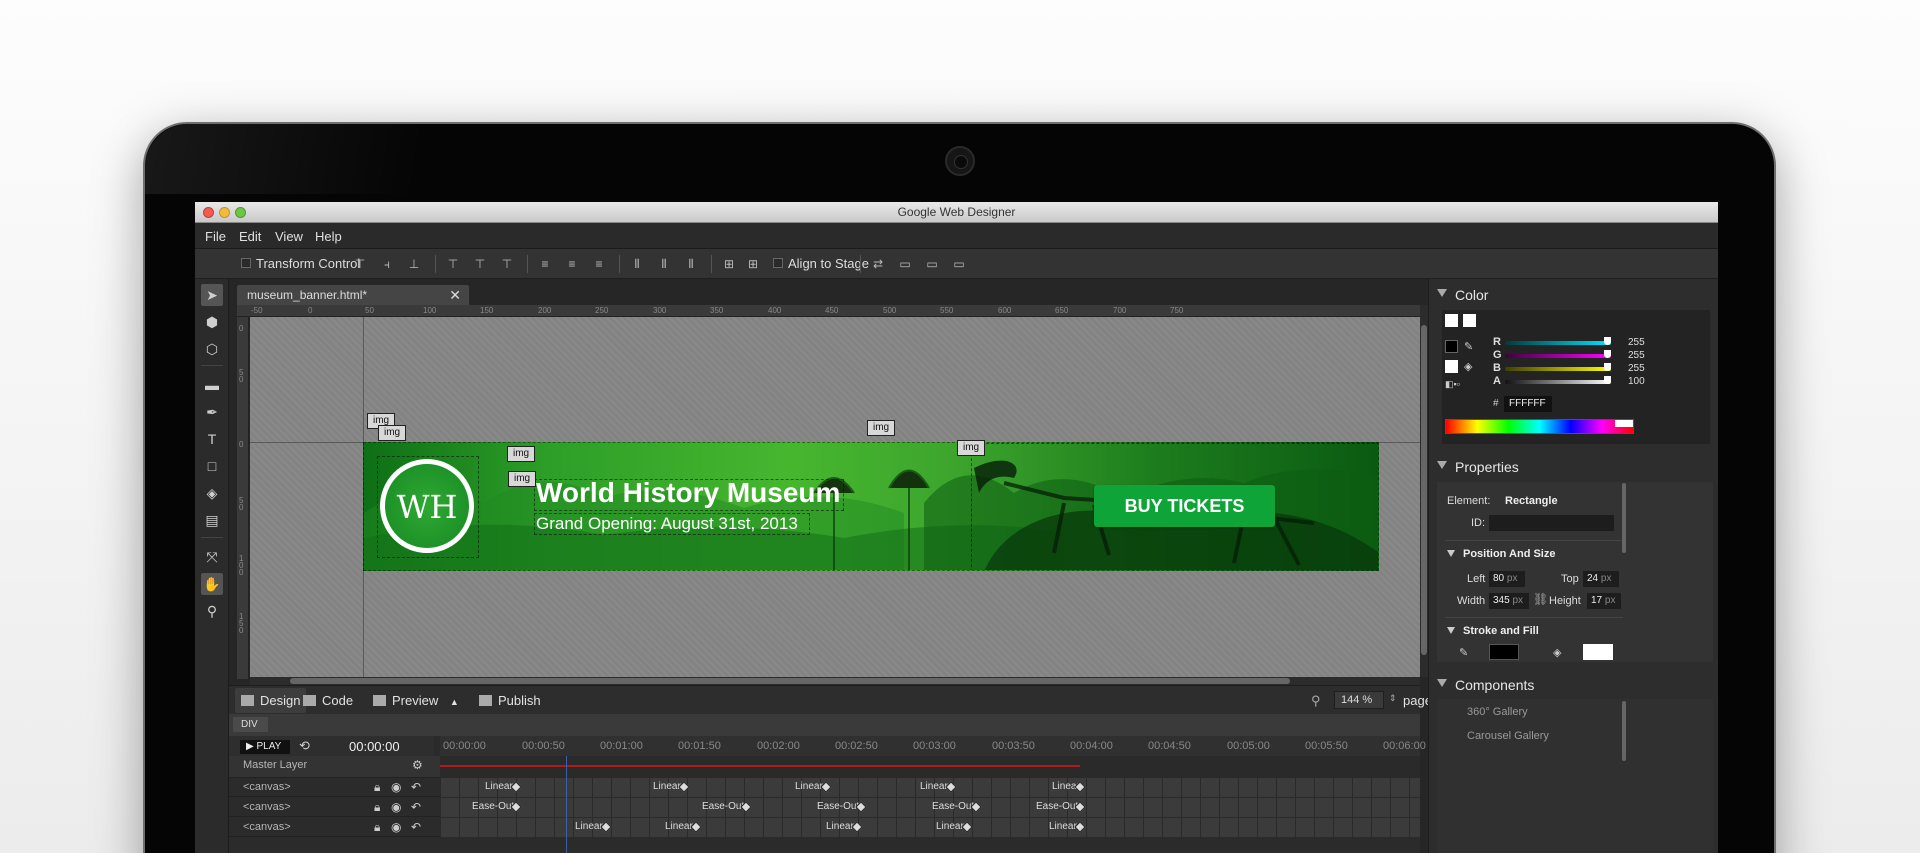 The image size is (1920, 853). I want to click on pencil-icon: ✎, so click(1468, 346).